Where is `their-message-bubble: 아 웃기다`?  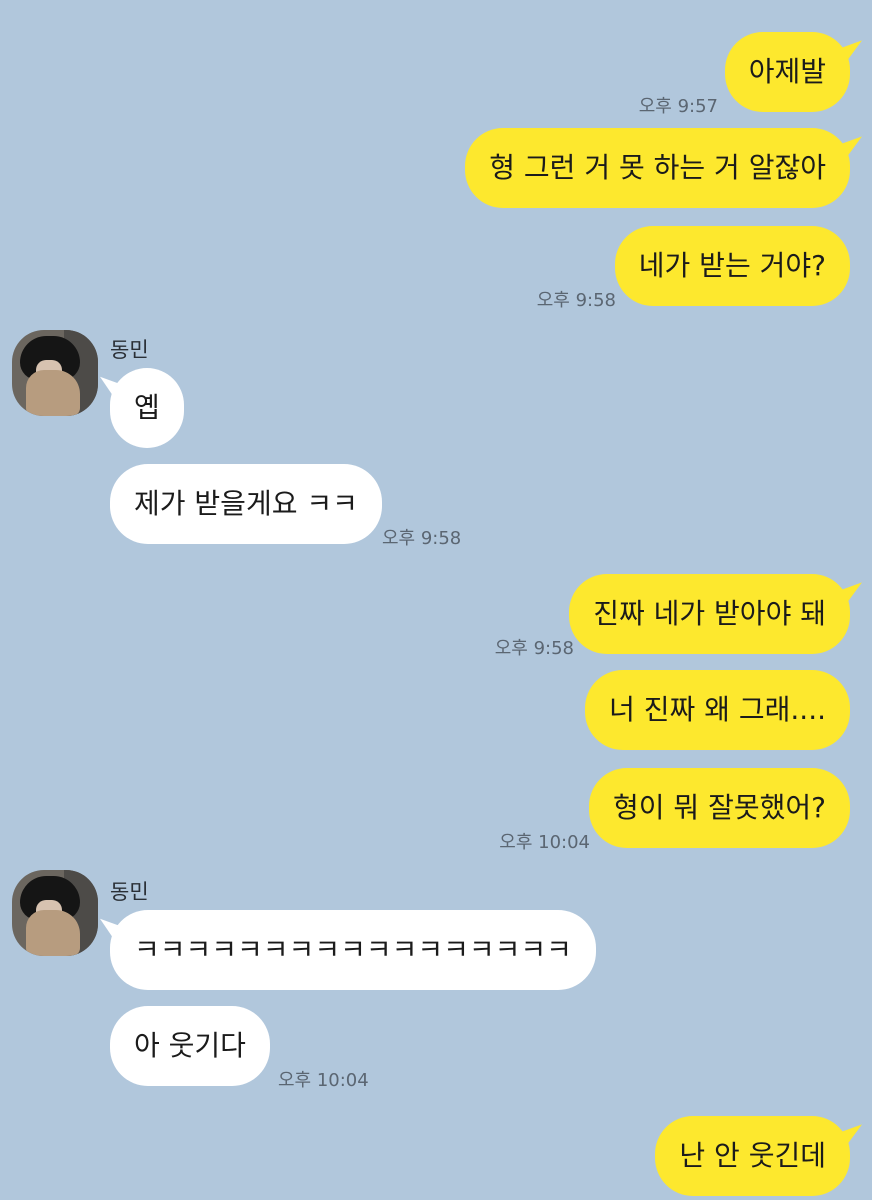
their-message-bubble: 아 웃기다 is located at coordinates (190, 1046).